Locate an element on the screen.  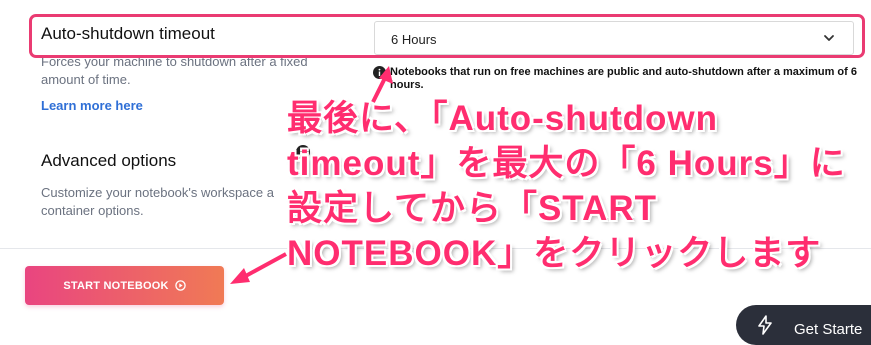
auto-shutdown-selected-value: 6 Hours is located at coordinates (414, 39).